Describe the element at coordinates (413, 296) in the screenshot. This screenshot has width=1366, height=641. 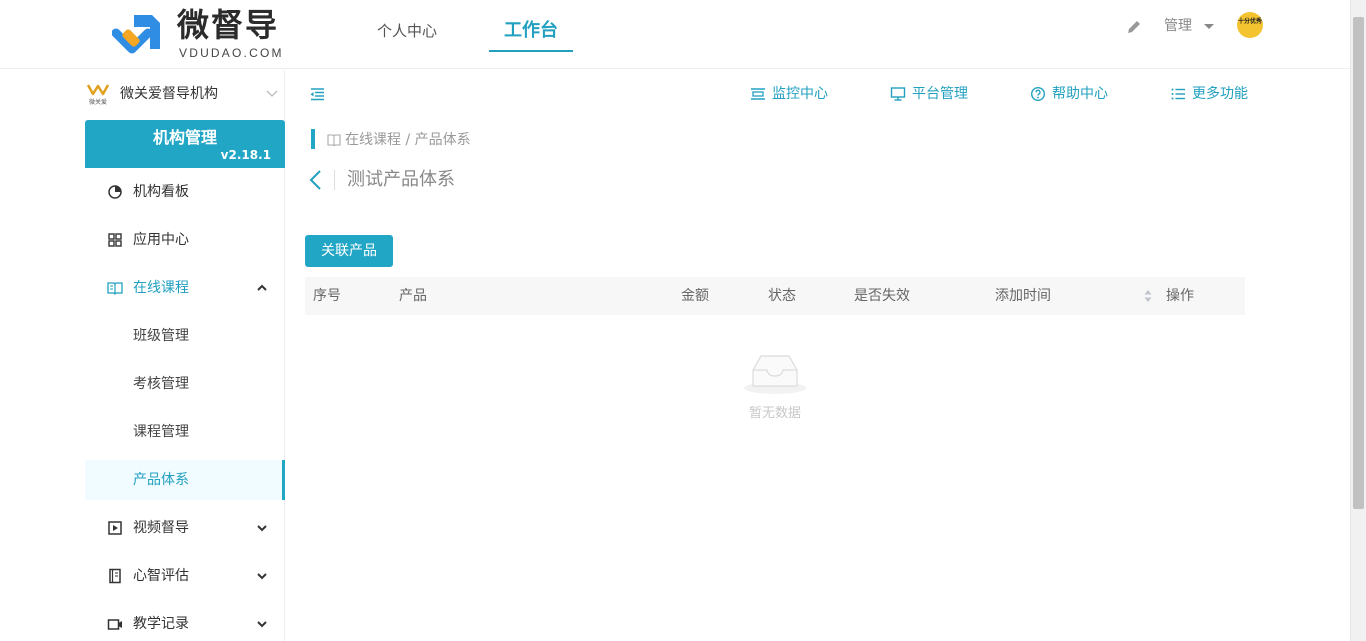
I see `column-header-product: 产品` at that location.